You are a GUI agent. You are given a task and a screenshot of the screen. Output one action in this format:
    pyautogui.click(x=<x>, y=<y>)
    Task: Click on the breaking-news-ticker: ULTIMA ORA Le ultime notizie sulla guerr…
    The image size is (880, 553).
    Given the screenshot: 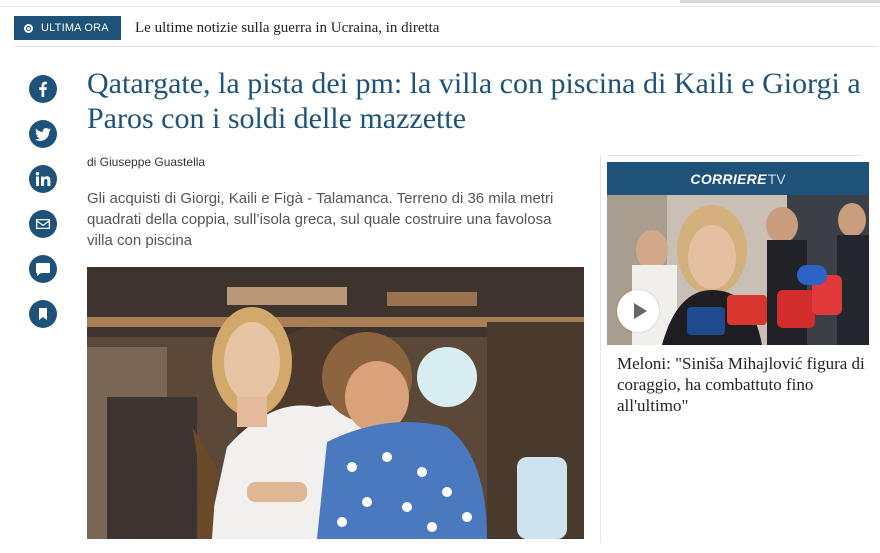 What is the action you would take?
    pyautogui.click(x=446, y=28)
    